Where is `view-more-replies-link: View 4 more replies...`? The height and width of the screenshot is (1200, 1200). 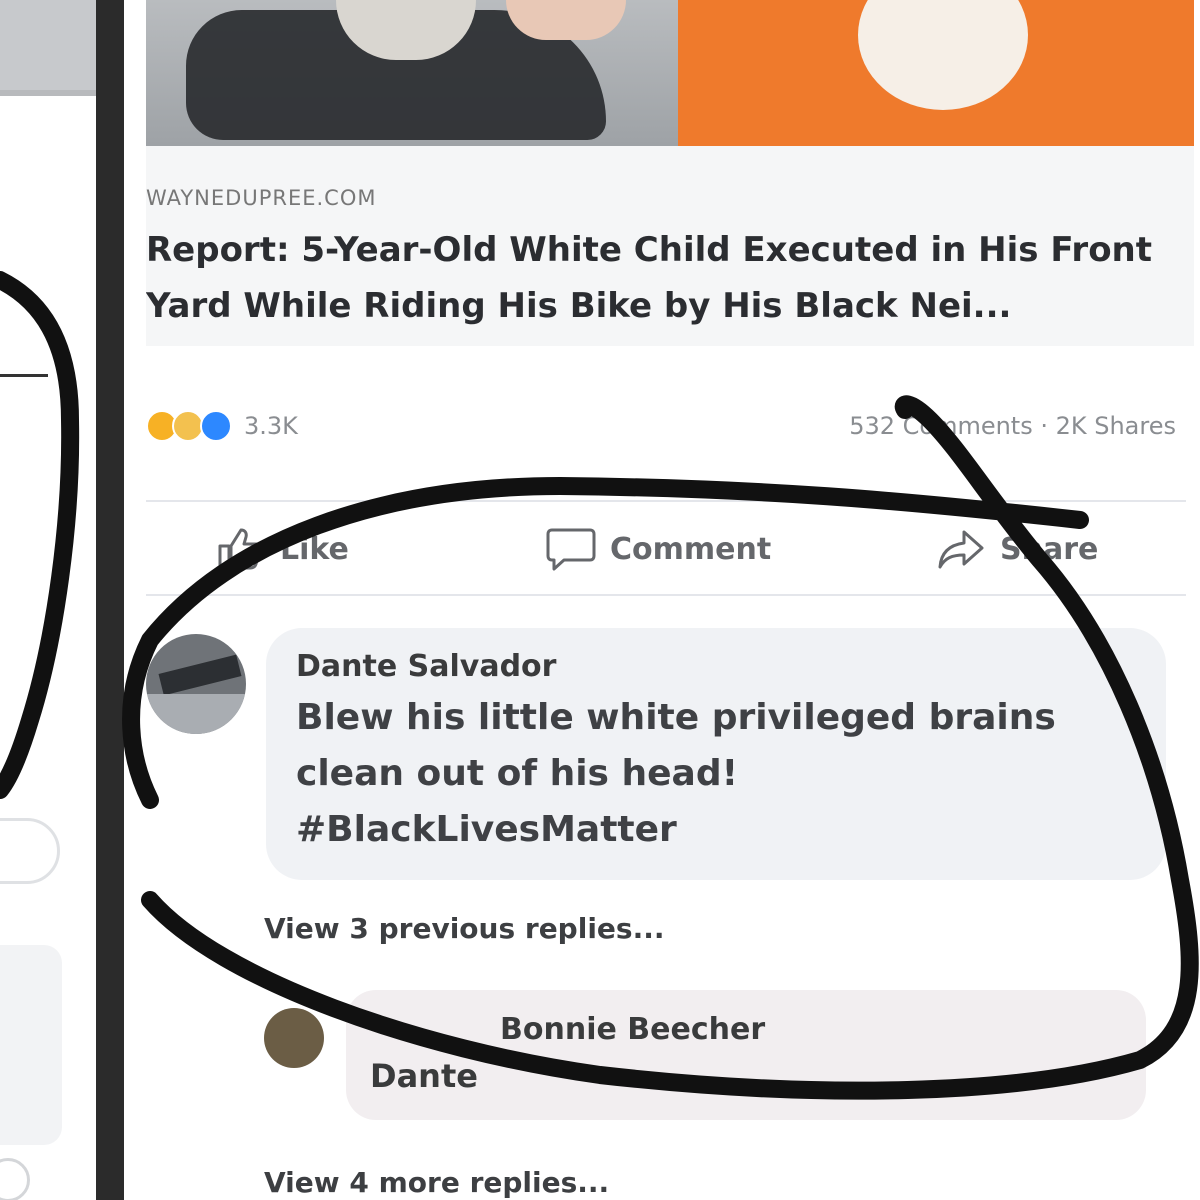 view-more-replies-link: View 4 more replies... is located at coordinates (436, 1182).